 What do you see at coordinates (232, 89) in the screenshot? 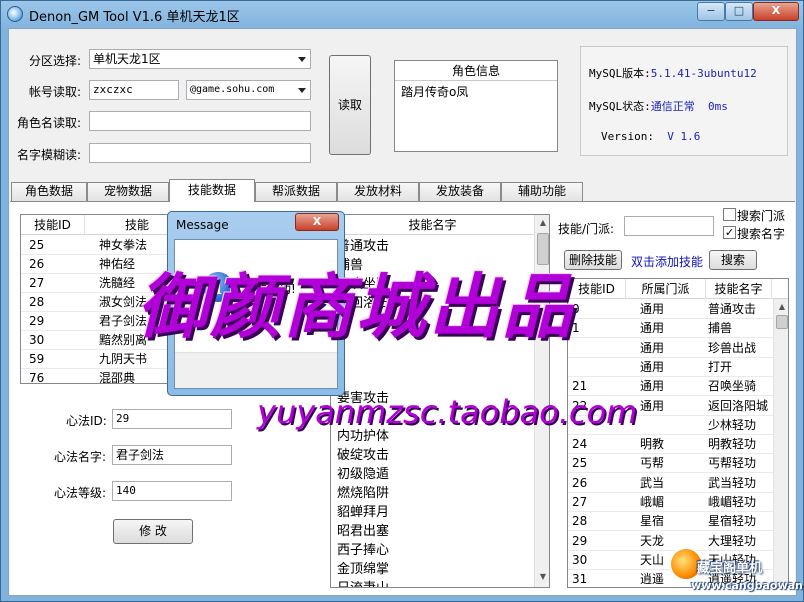
I see `domain-select-value: @game.sohu.com` at bounding box center [232, 89].